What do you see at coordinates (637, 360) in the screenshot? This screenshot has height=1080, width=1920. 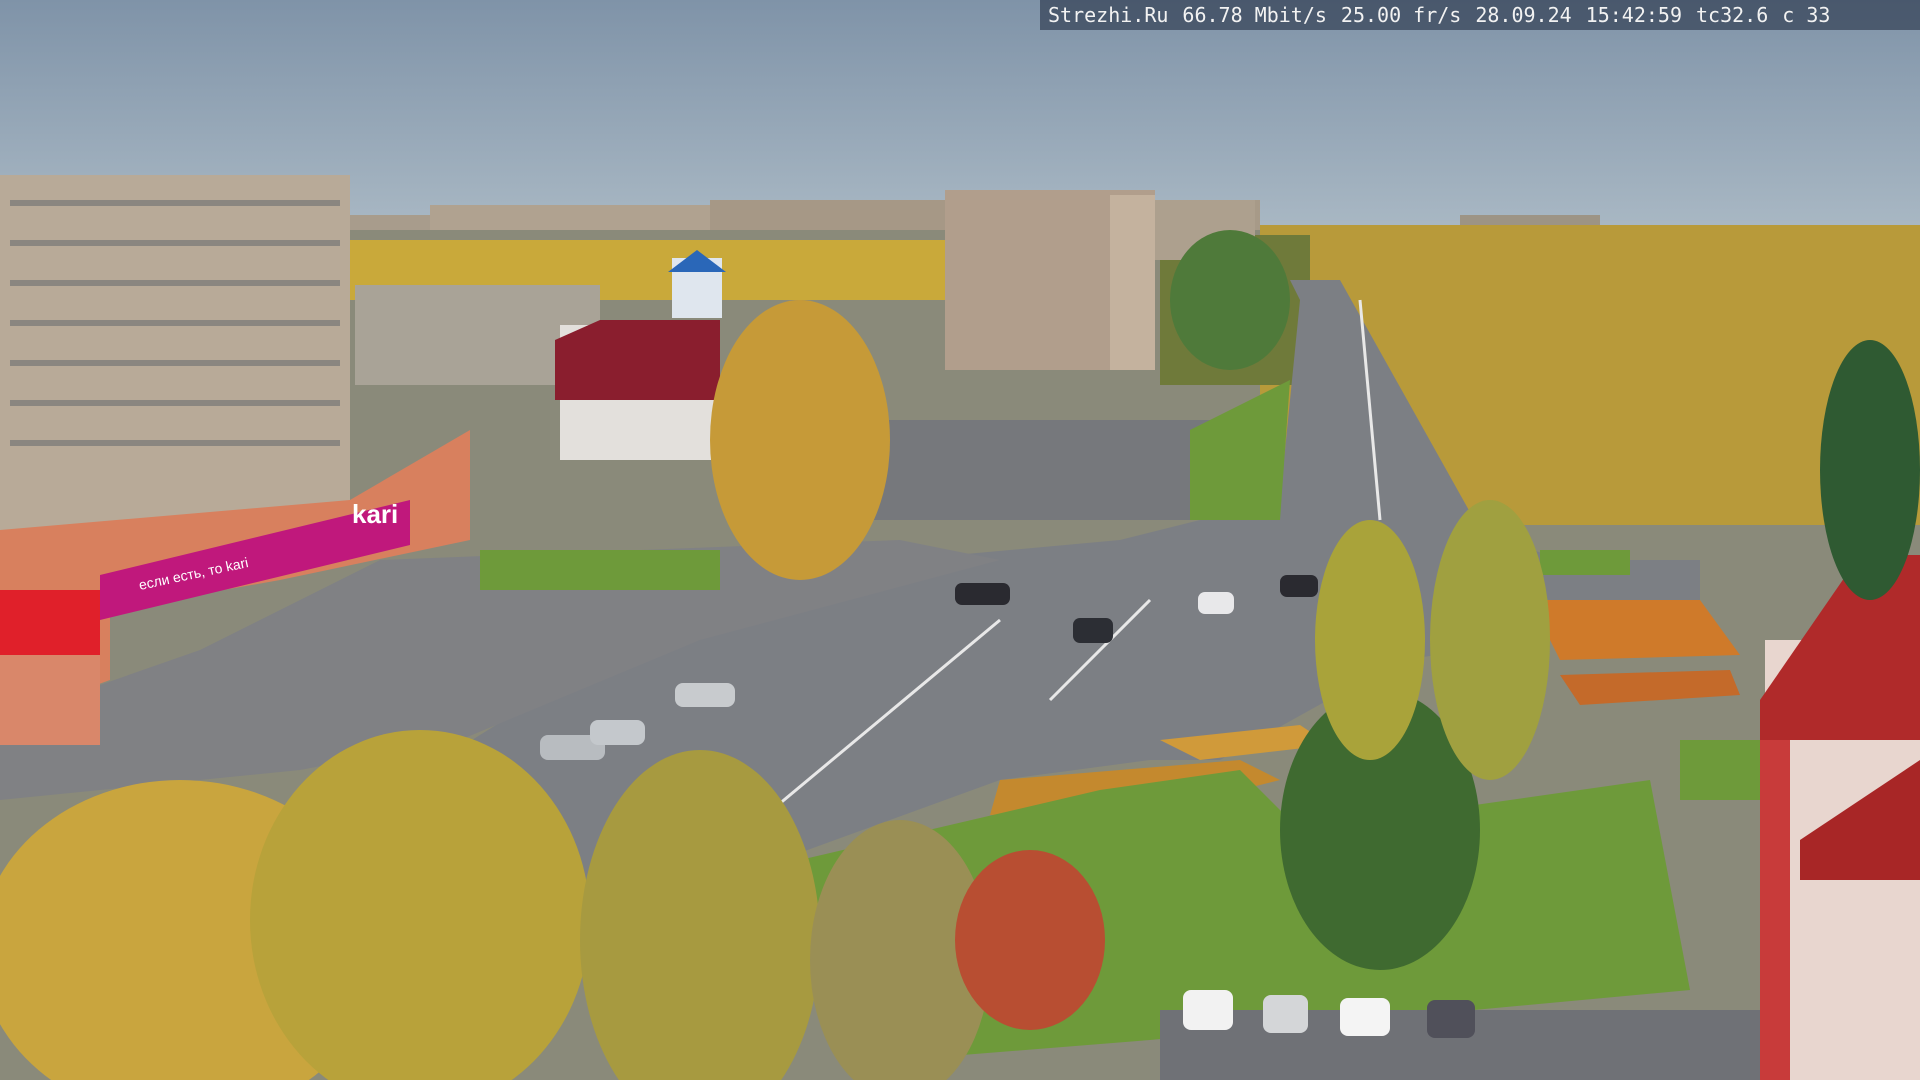 I see `red-roof` at bounding box center [637, 360].